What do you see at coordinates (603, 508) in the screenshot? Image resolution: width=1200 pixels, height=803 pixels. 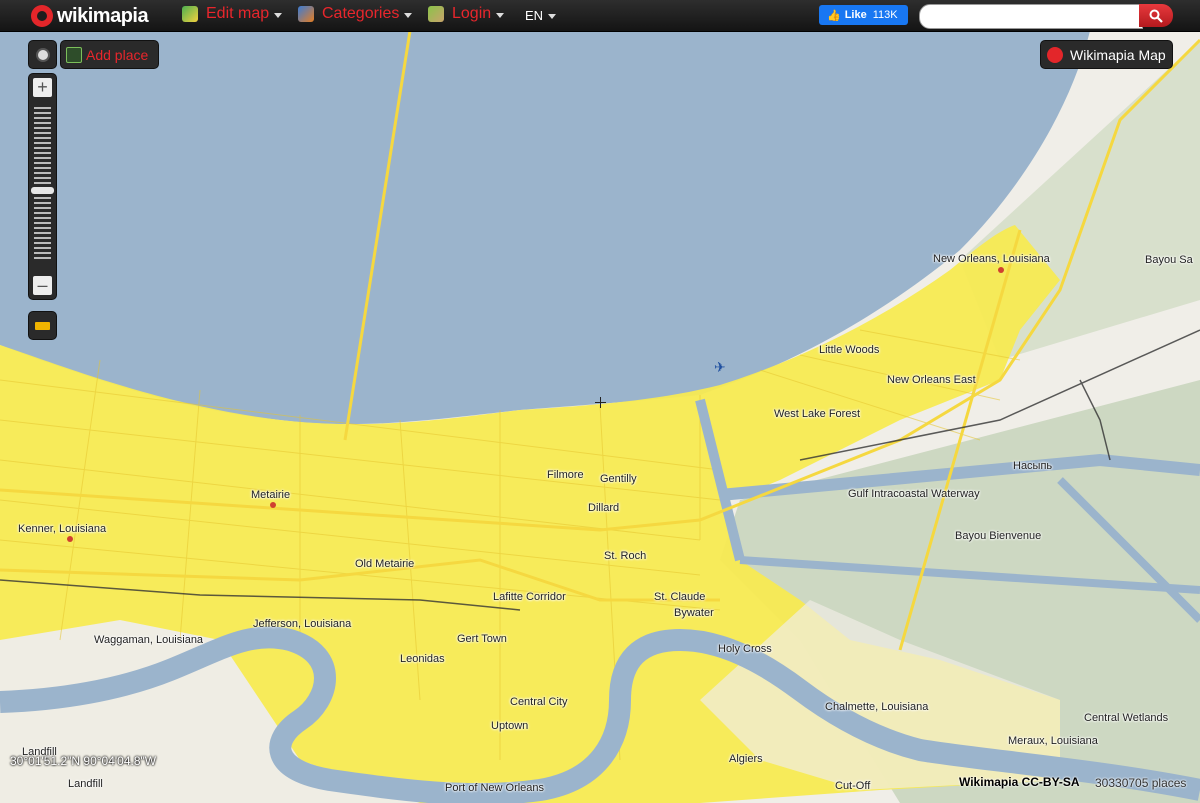 I see `map-label: Dillard` at bounding box center [603, 508].